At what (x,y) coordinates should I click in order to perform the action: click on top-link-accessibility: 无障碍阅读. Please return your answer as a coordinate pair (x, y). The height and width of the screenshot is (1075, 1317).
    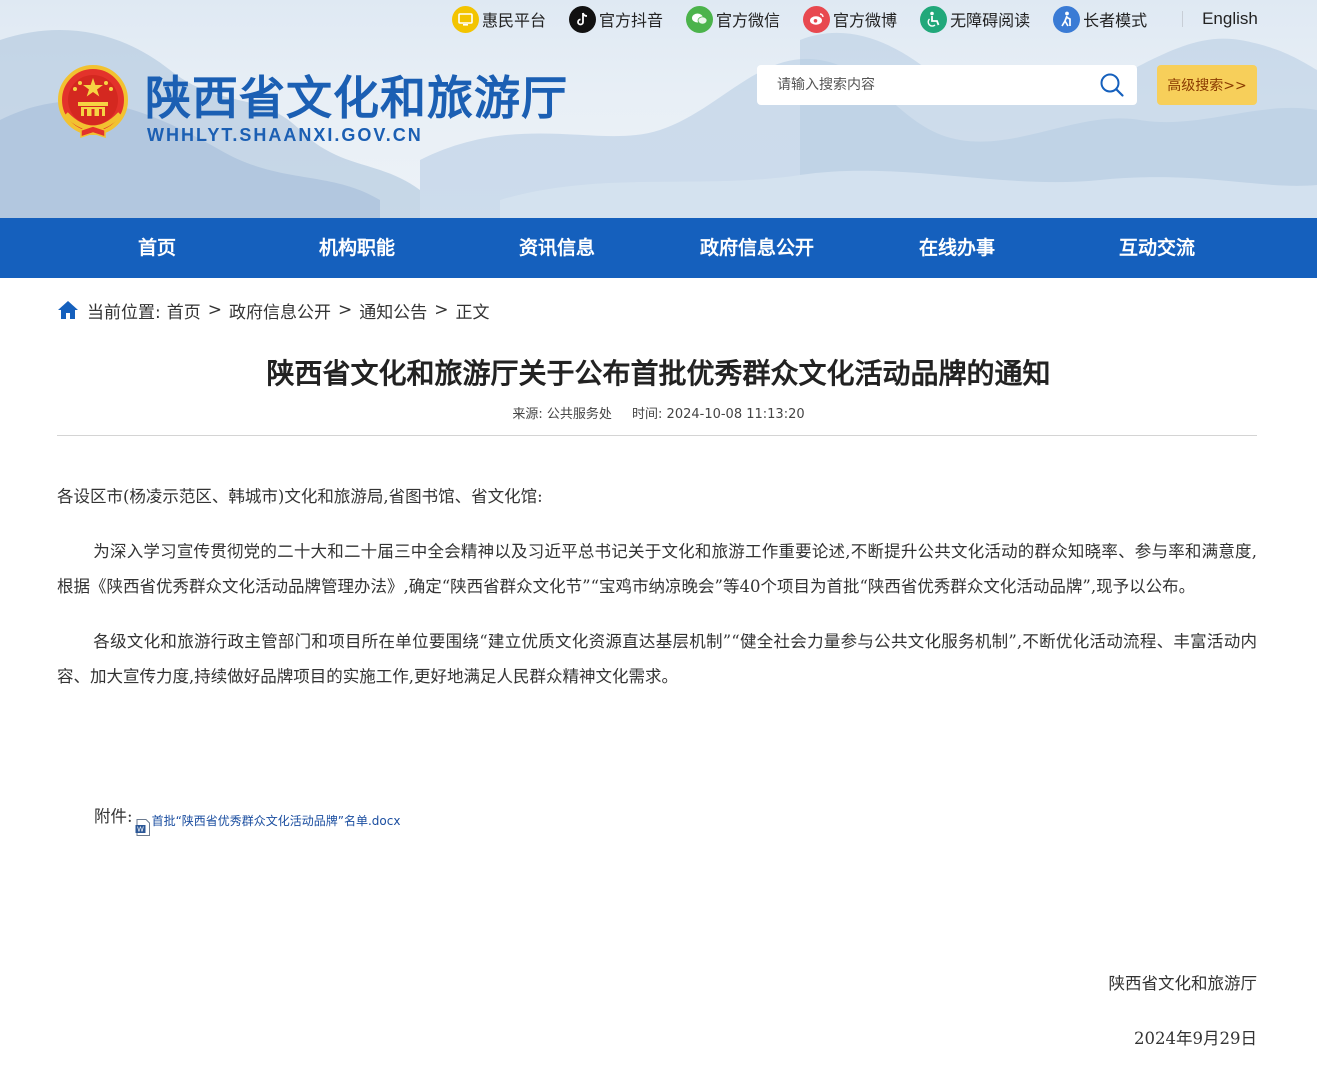
    Looking at the image, I should click on (975, 19).